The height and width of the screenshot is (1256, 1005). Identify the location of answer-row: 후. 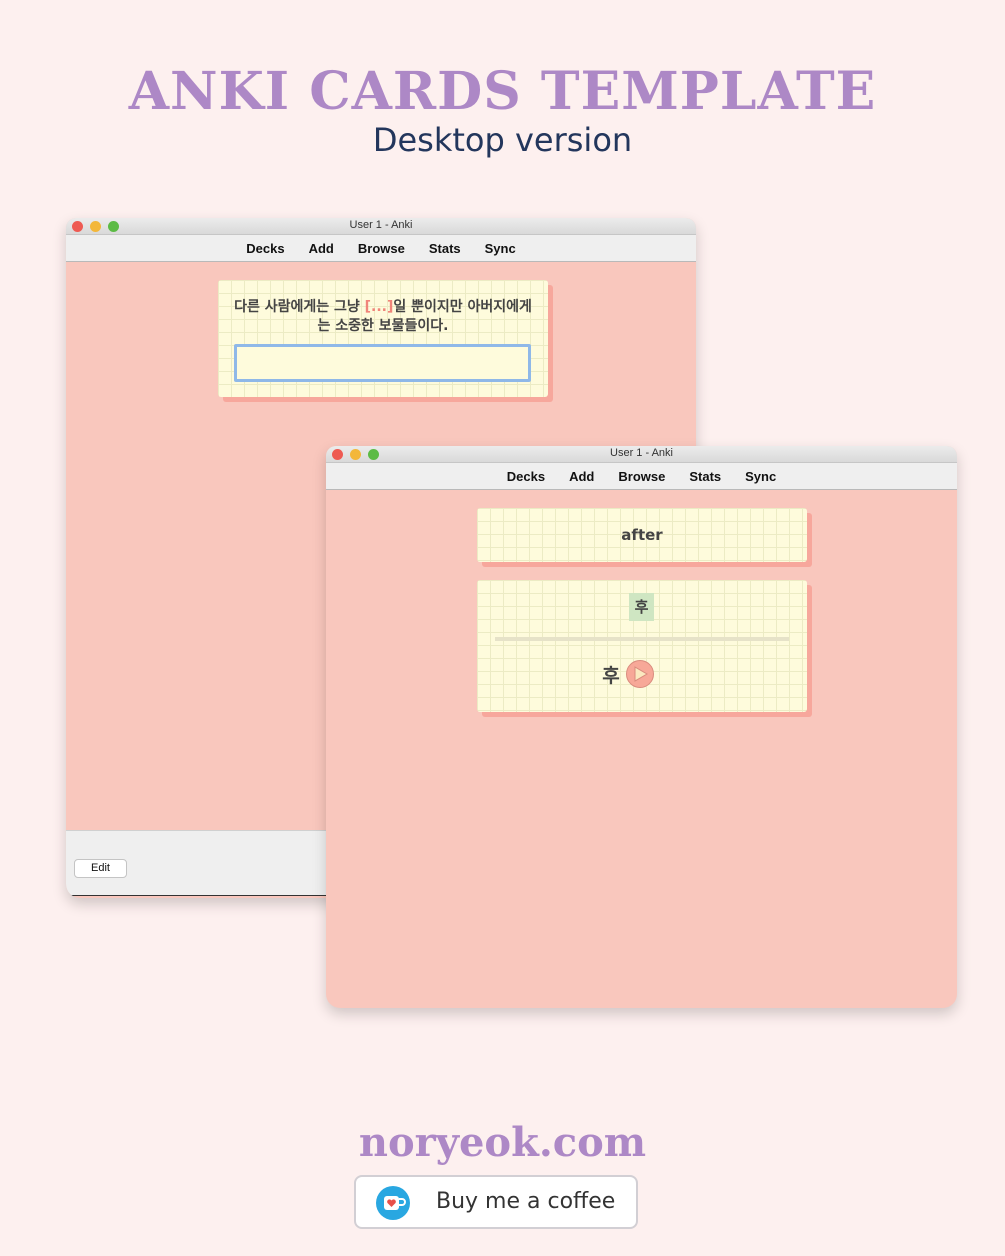
(642, 674).